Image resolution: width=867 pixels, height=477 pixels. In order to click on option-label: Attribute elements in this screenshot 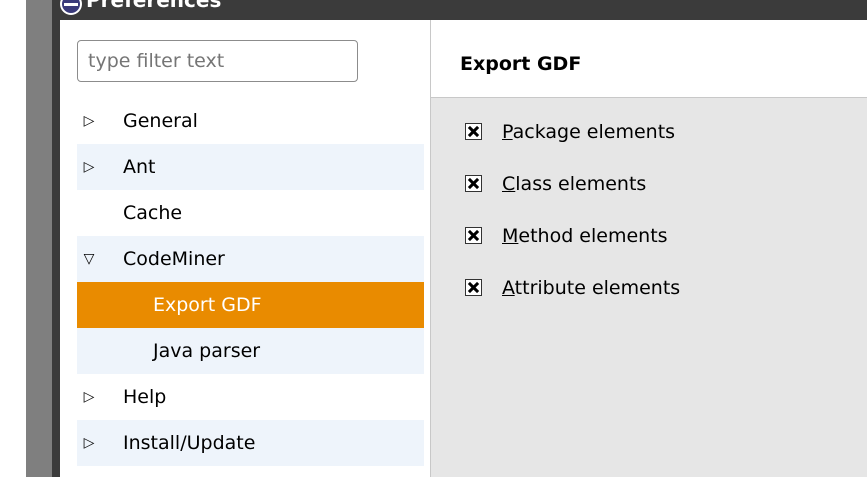, I will do `click(591, 288)`.